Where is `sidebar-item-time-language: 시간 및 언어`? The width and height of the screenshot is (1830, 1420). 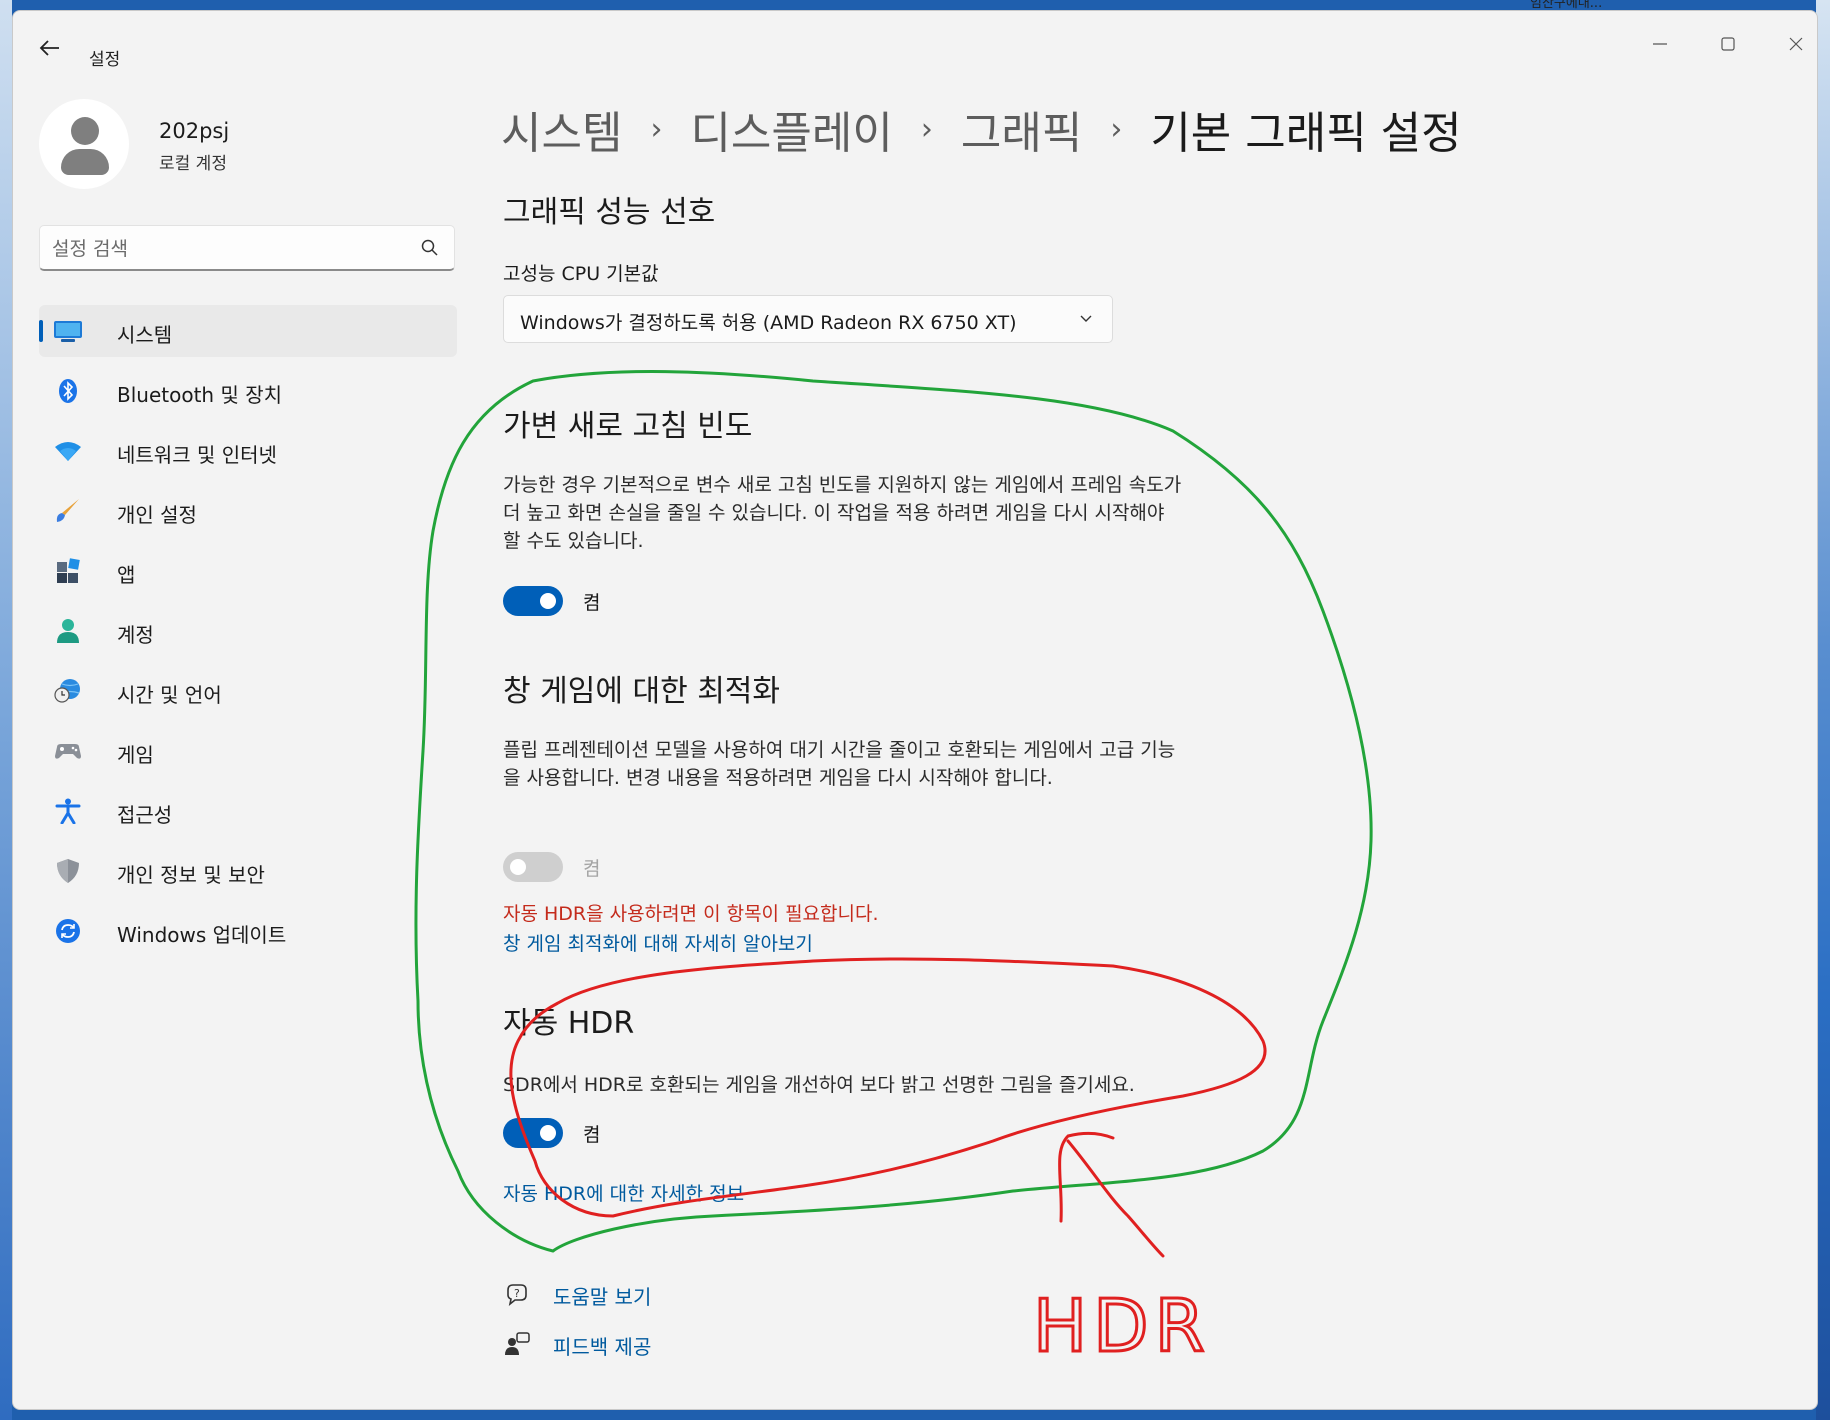
sidebar-item-time-language: 시간 및 언어 is located at coordinates (248, 691).